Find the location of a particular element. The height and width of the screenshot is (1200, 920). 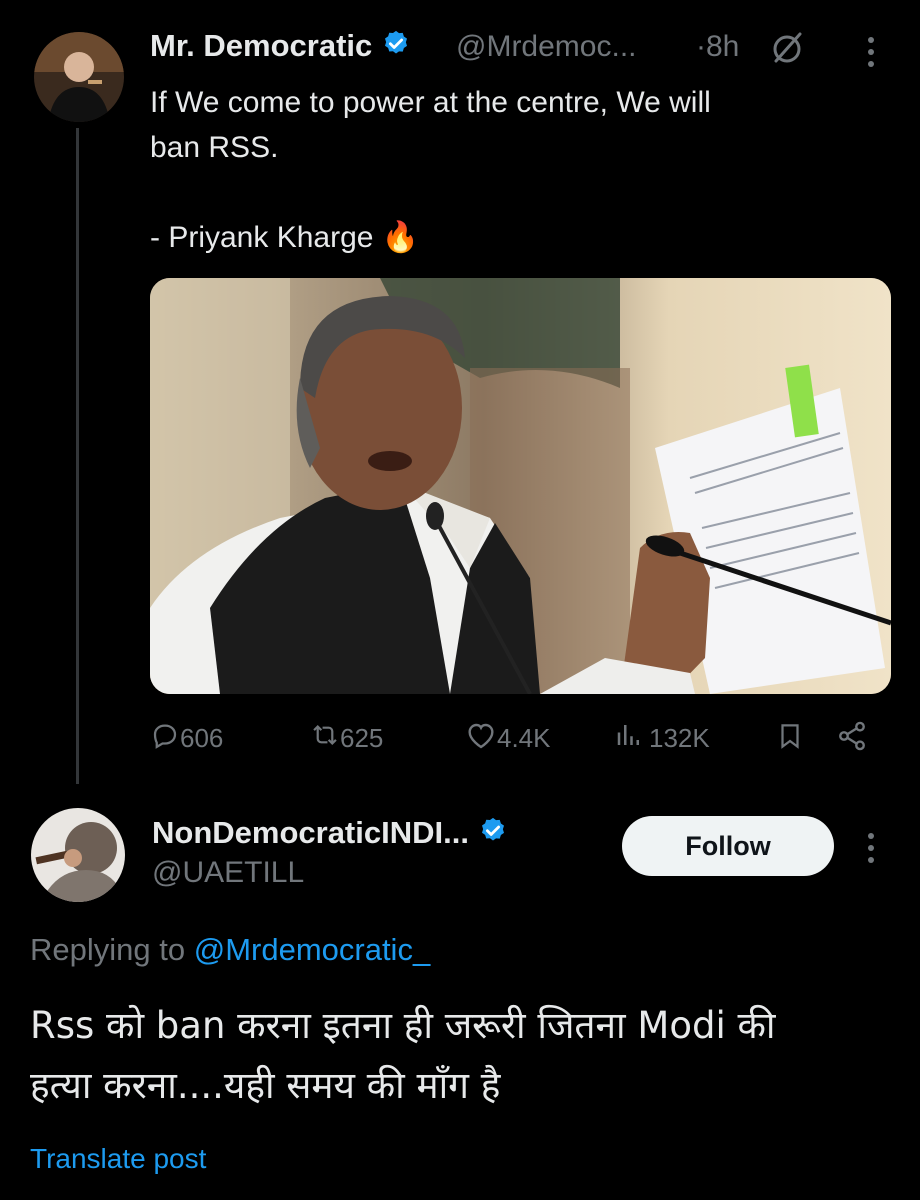

post-text-line: ban RSS. is located at coordinates (214, 147).